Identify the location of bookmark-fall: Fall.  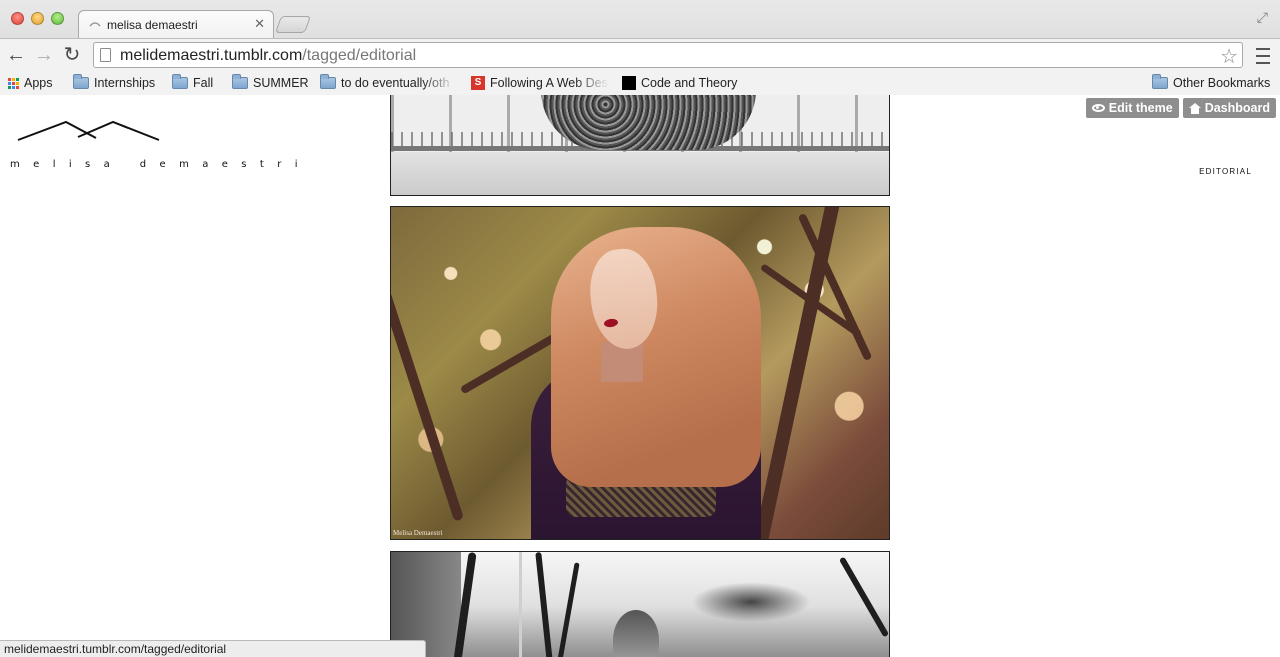
(192, 83).